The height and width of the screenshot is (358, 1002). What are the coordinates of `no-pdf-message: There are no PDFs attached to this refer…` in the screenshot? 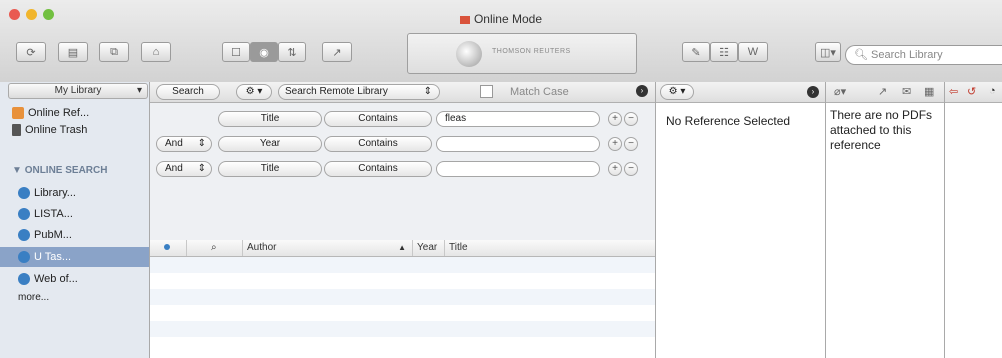 It's located at (881, 130).